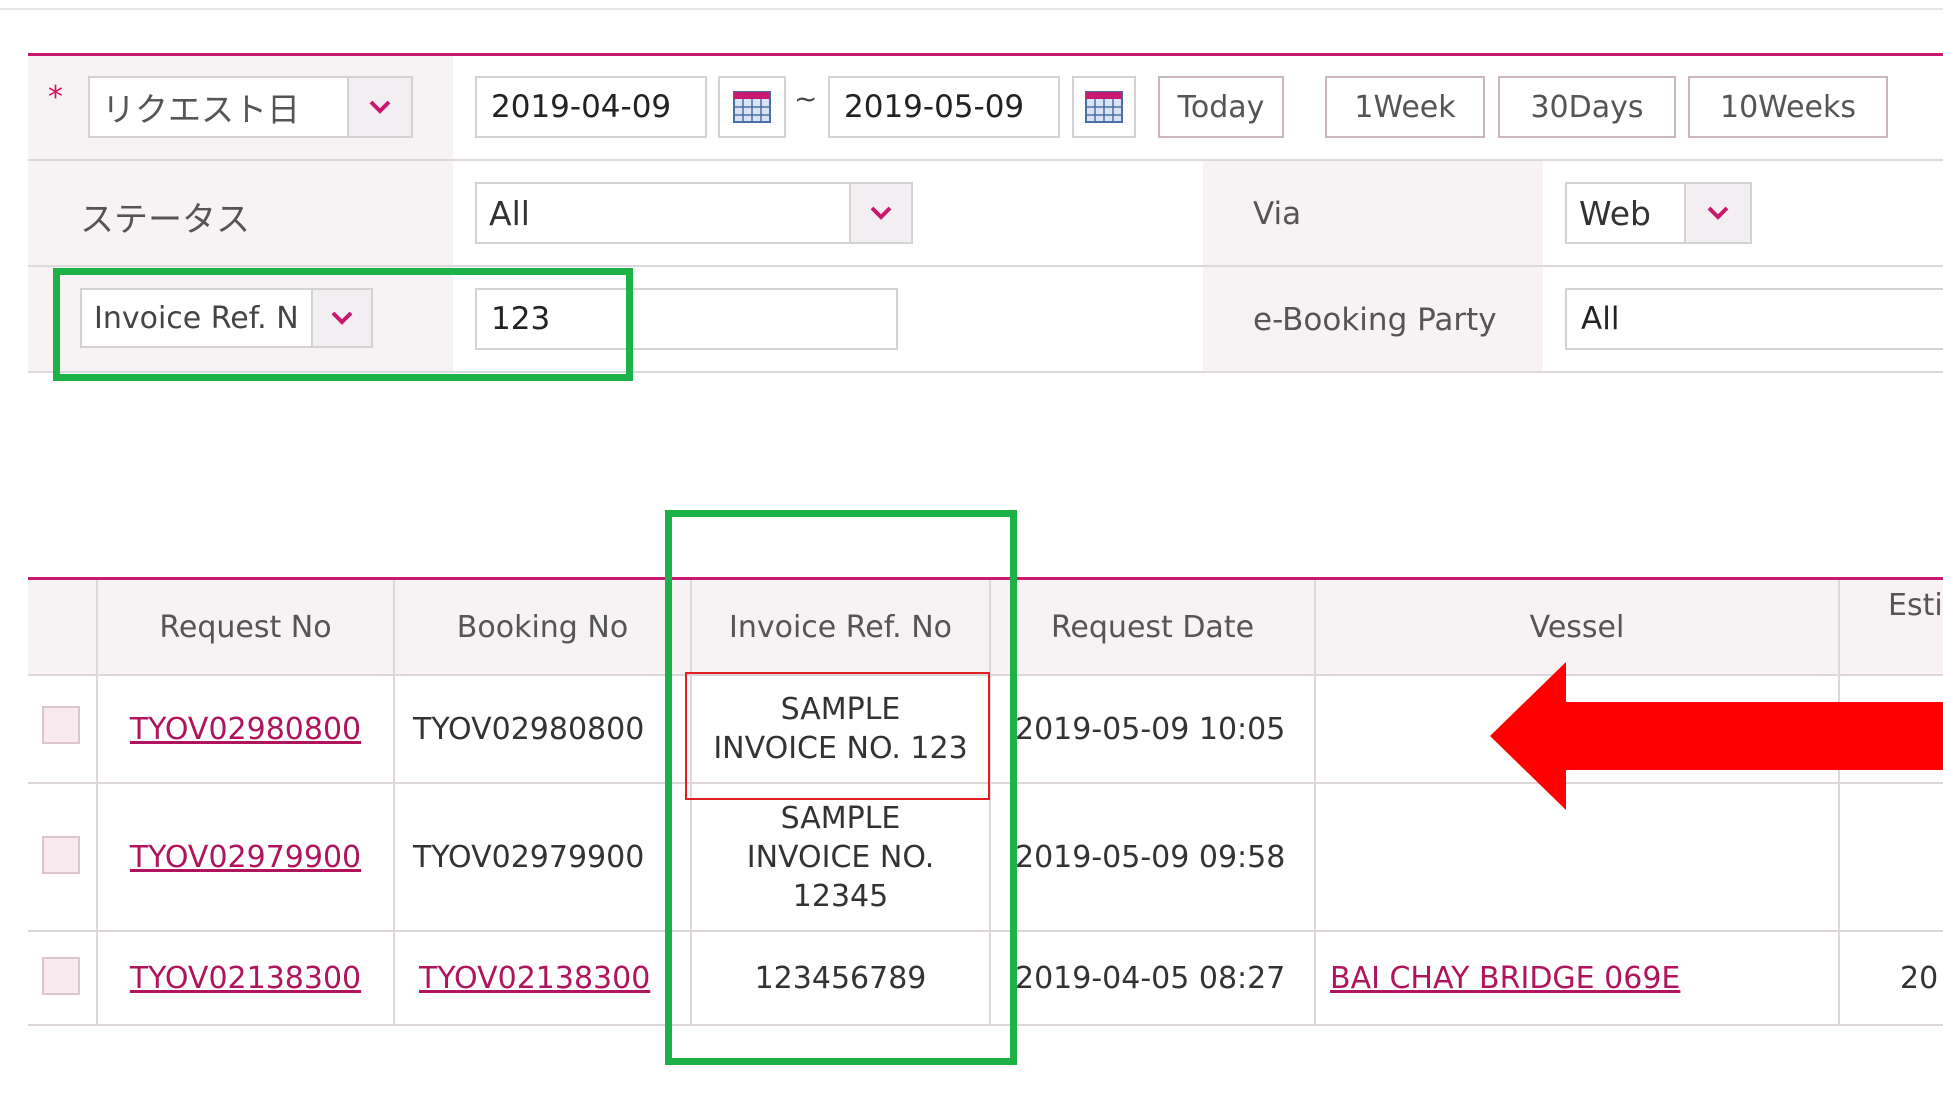 The height and width of the screenshot is (1102, 1943). I want to click on date-from-input: 2019-04-09, so click(591, 107).